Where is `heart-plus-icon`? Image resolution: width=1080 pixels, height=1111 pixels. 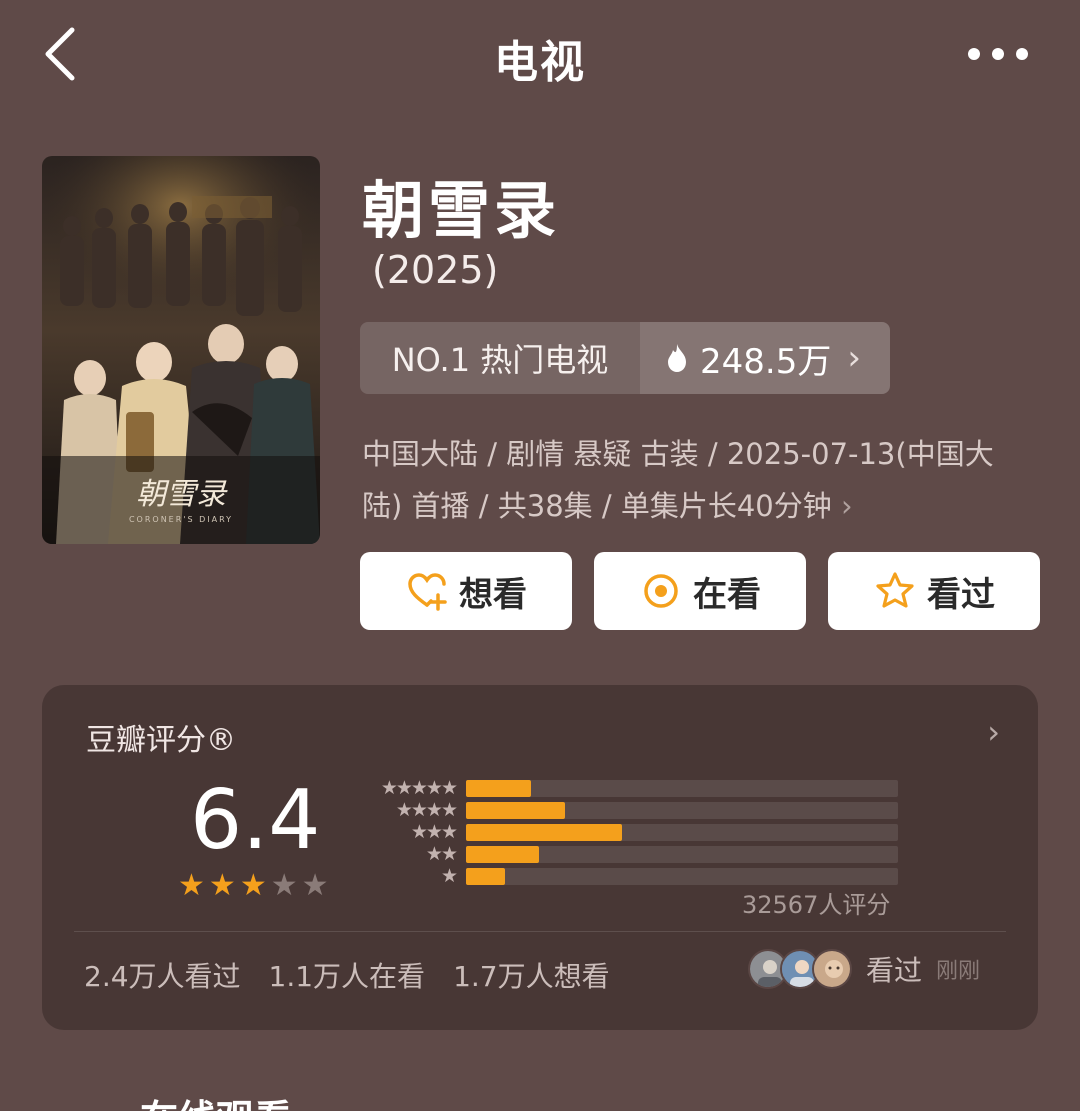
heart-plus-icon is located at coordinates (427, 592).